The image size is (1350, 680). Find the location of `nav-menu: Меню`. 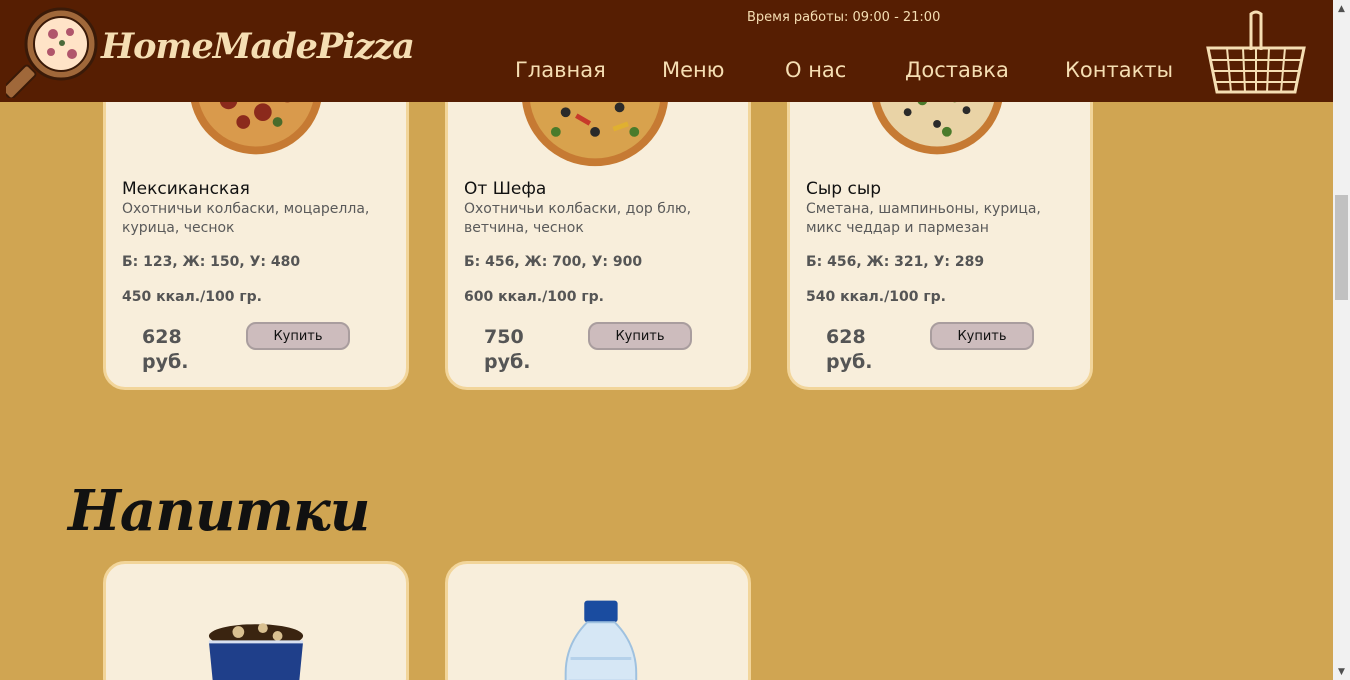

nav-menu: Меню is located at coordinates (693, 70).